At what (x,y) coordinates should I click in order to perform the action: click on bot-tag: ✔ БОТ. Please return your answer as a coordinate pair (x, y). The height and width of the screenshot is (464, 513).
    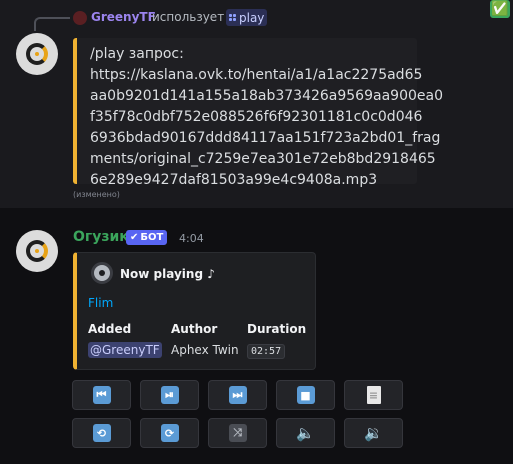
    Looking at the image, I should click on (147, 237).